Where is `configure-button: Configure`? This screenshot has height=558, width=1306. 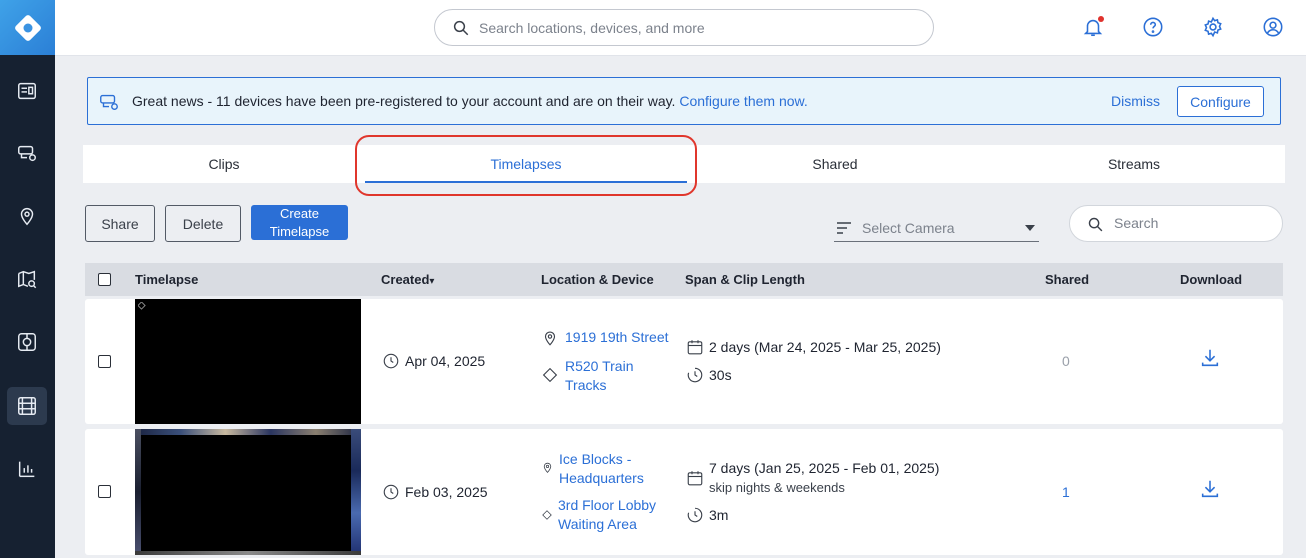
configure-button: Configure is located at coordinates (1220, 101).